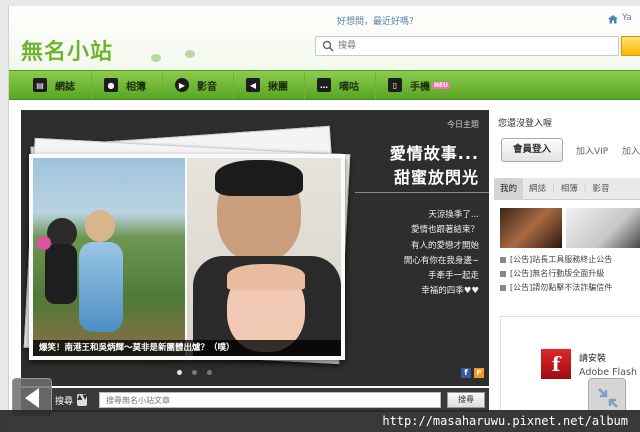 This screenshot has width=640, height=432. Describe the element at coordinates (592, 150) in the screenshot. I see `join-vip-link: 加入VIP` at that location.